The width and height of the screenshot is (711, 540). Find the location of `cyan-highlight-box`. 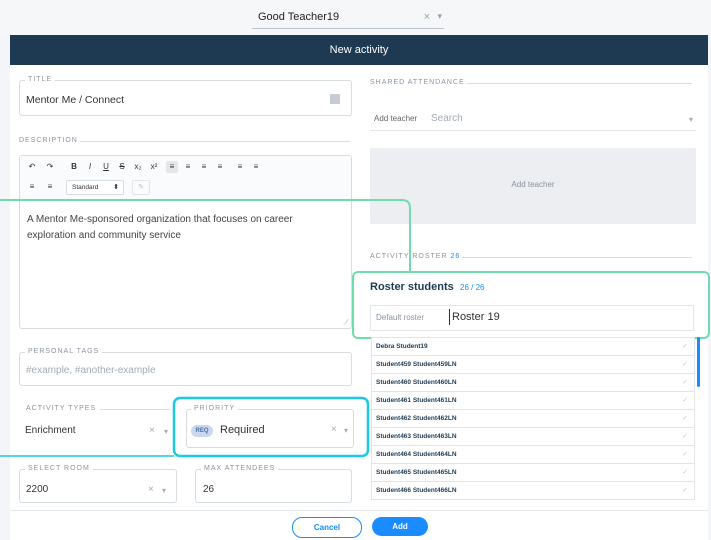

cyan-highlight-box is located at coordinates (271, 427).